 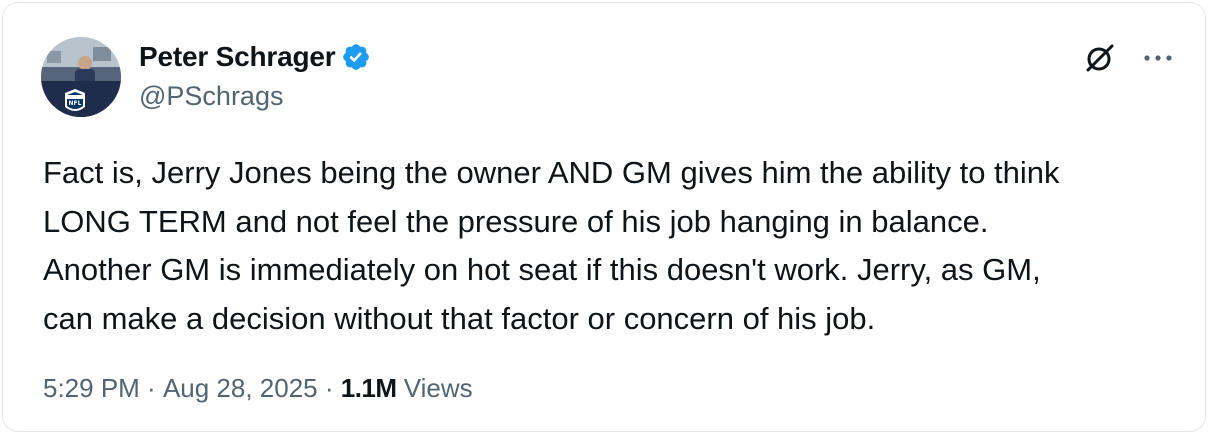 I want to click on avatar: NFL, so click(x=81, y=77).